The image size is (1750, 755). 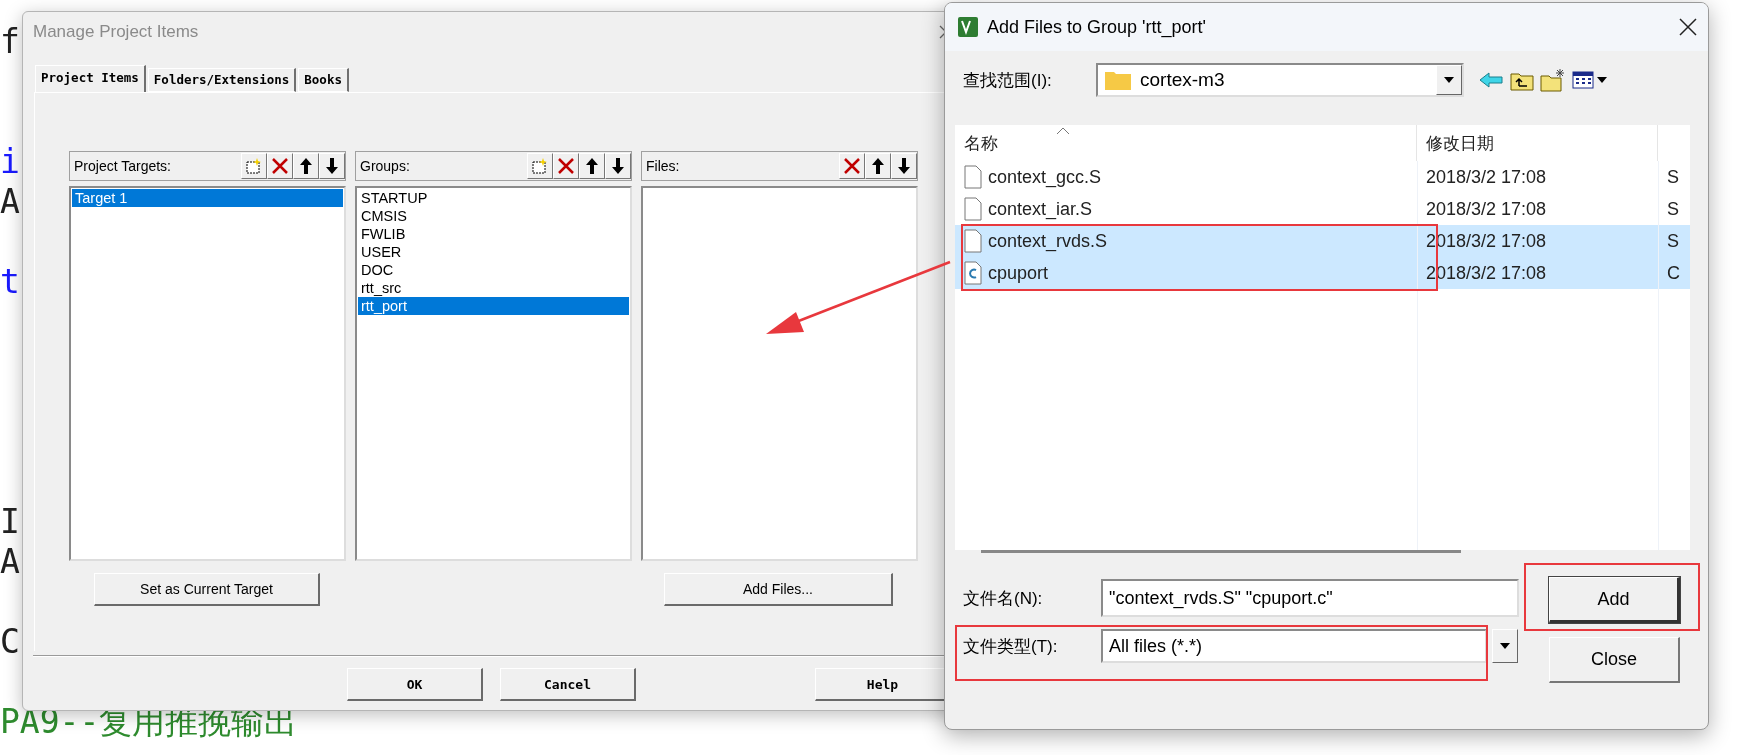 What do you see at coordinates (222, 80) in the screenshot?
I see `tab: Folders/Extensions` at bounding box center [222, 80].